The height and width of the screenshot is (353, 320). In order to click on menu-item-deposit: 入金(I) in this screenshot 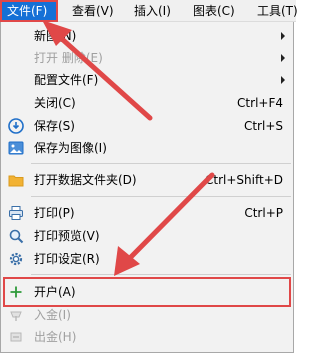, I will do `click(147, 315)`.